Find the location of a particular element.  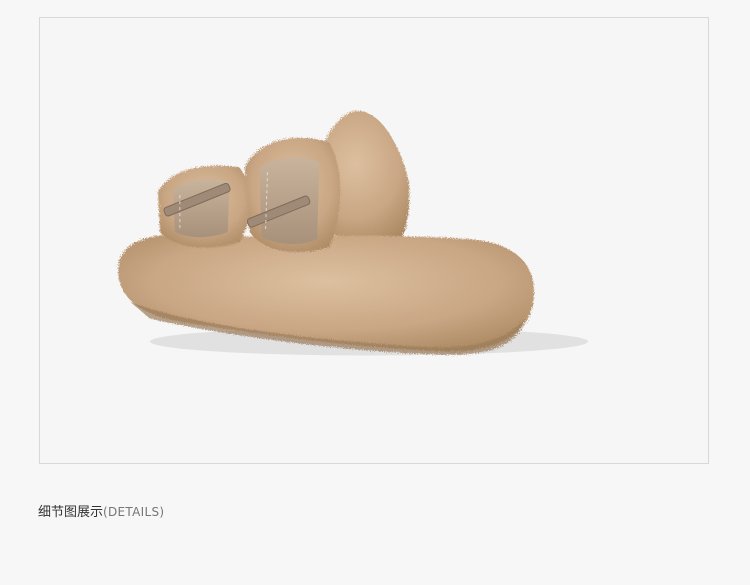

slipper-sole-fur is located at coordinates (326, 293).